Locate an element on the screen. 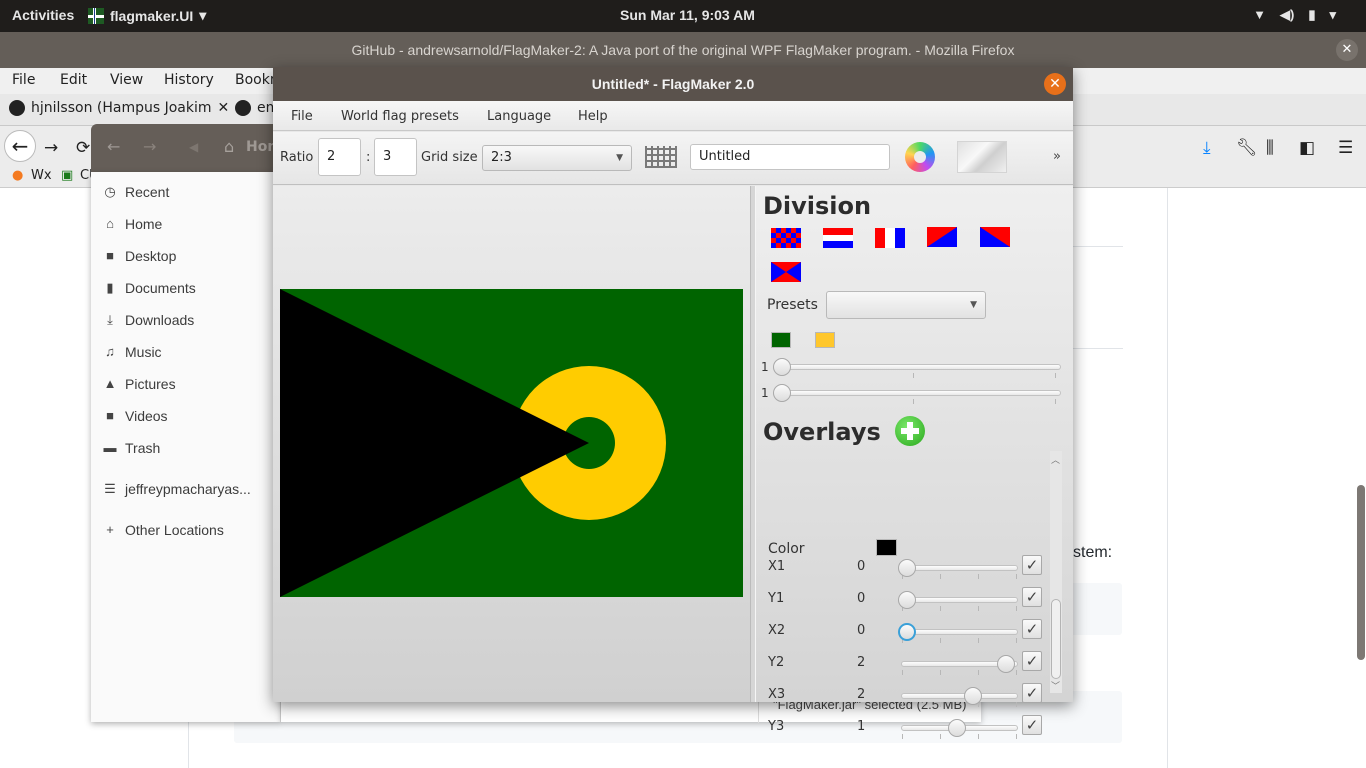 This screenshot has width=1366, height=768. overlay-param-y1-slider is located at coordinates (958, 601).